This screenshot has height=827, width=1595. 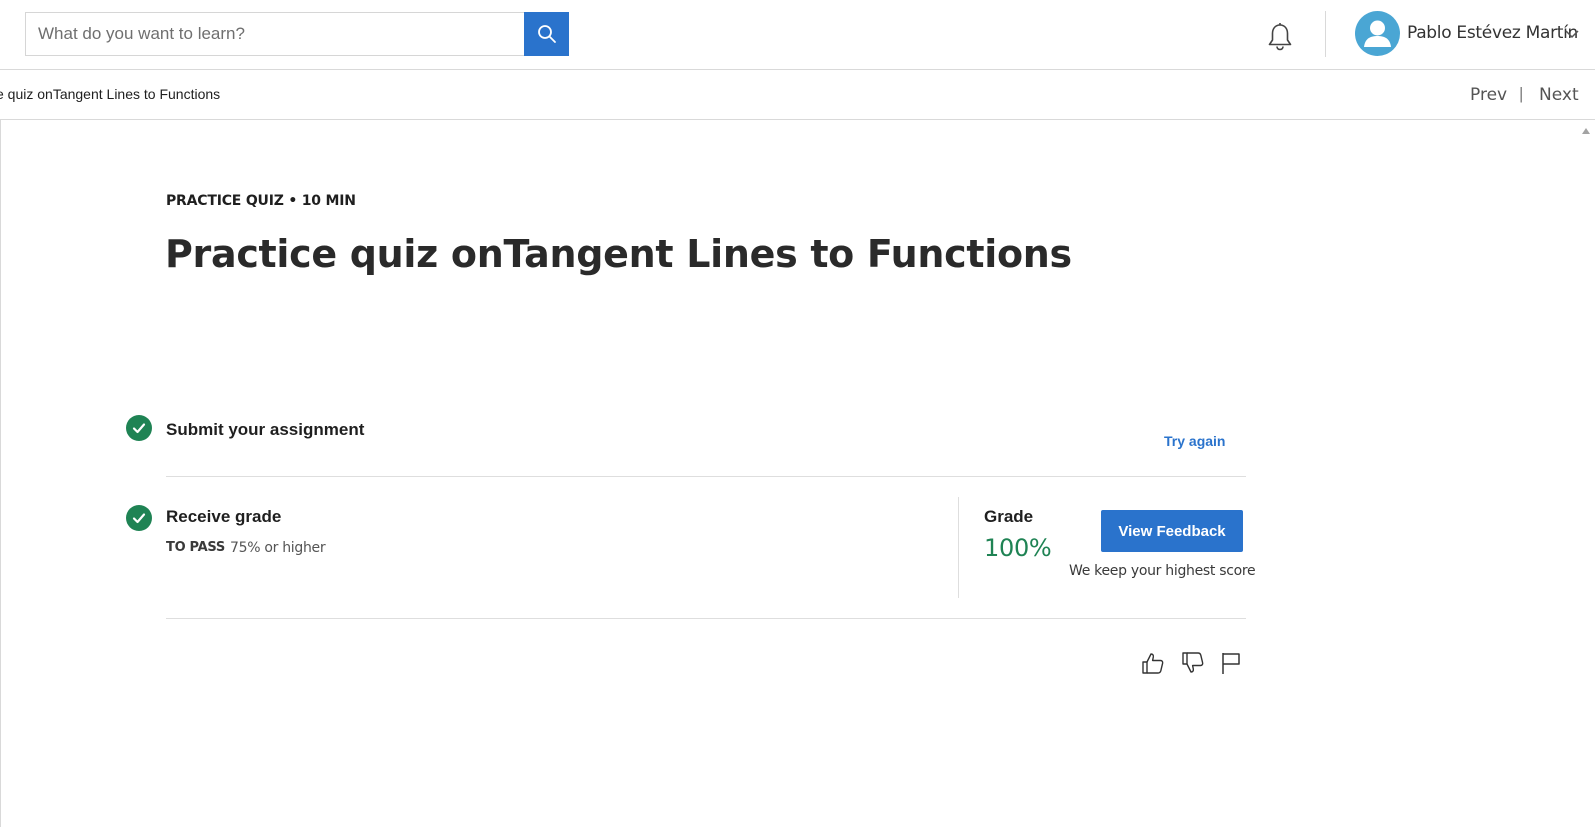 I want to click on search-input, so click(x=275, y=34).